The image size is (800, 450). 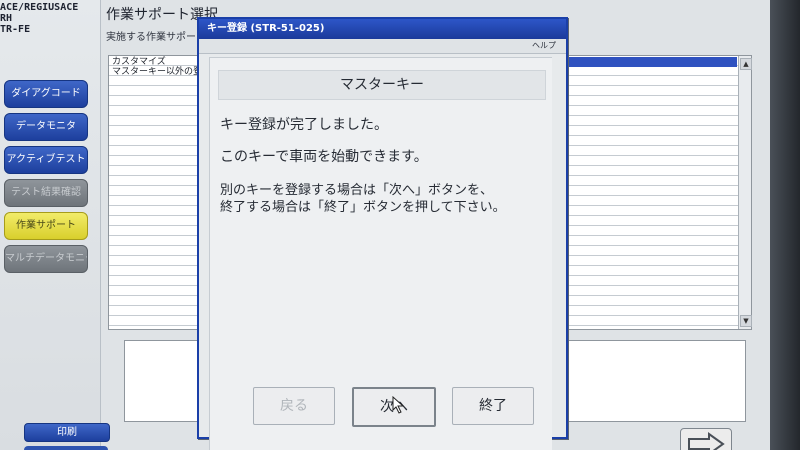 What do you see at coordinates (46, 160) in the screenshot?
I see `sidebar-item-active-test: アクティブテスト` at bounding box center [46, 160].